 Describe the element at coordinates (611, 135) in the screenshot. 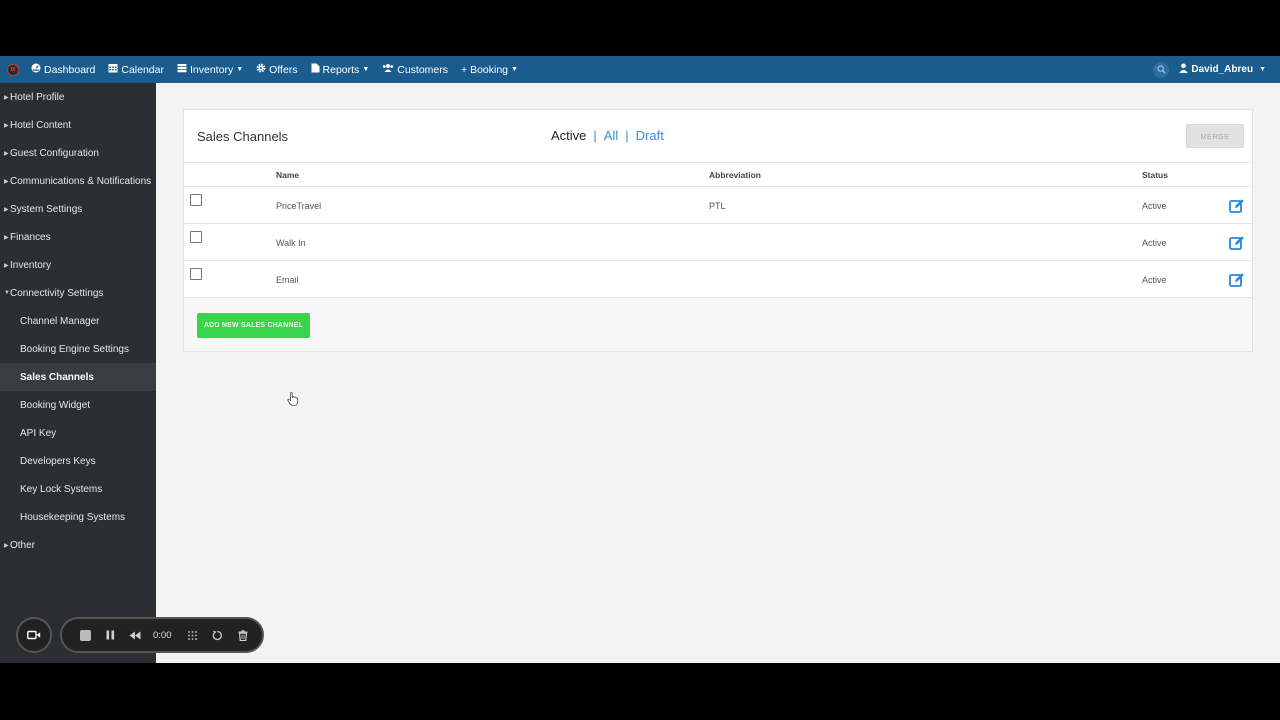

I see `filter-all: All` at that location.